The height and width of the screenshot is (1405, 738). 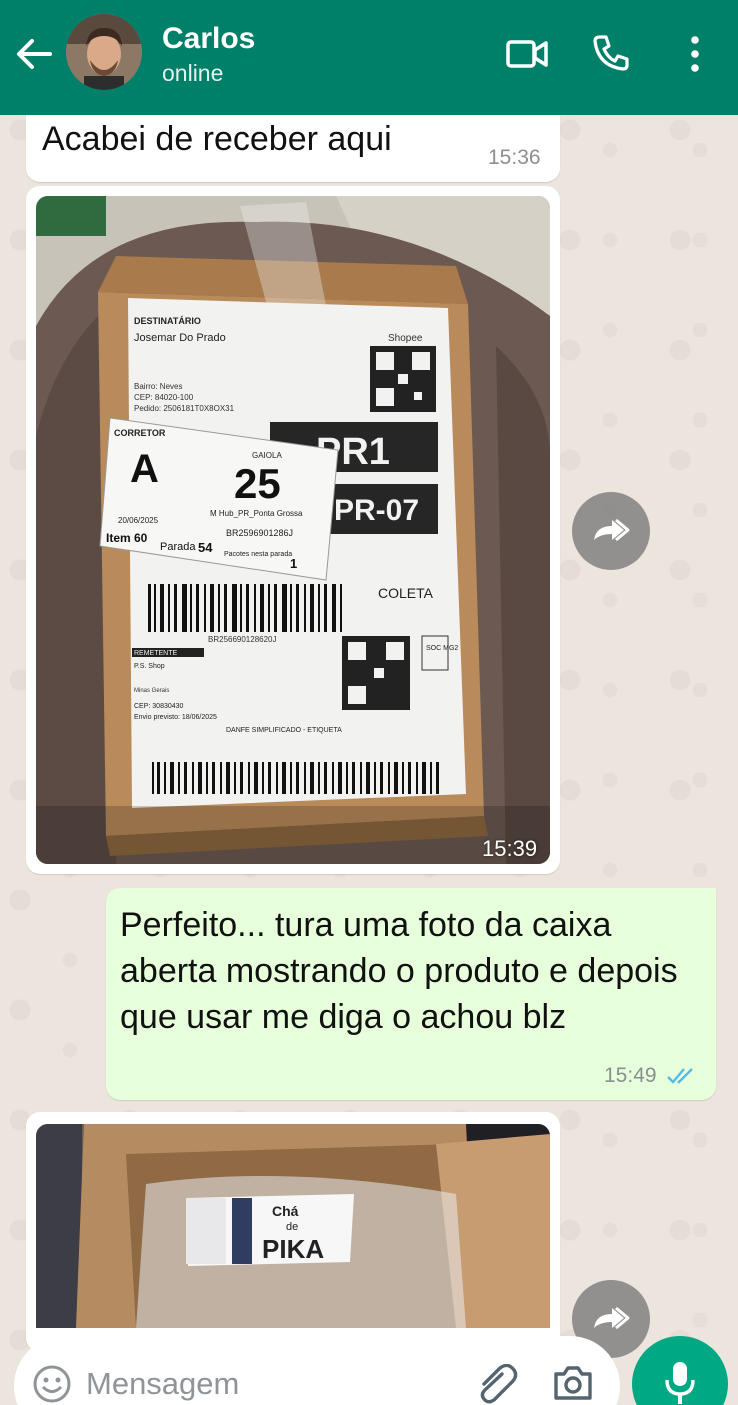 What do you see at coordinates (156, 653) in the screenshot?
I see `label-sender-title: REMETENTE` at bounding box center [156, 653].